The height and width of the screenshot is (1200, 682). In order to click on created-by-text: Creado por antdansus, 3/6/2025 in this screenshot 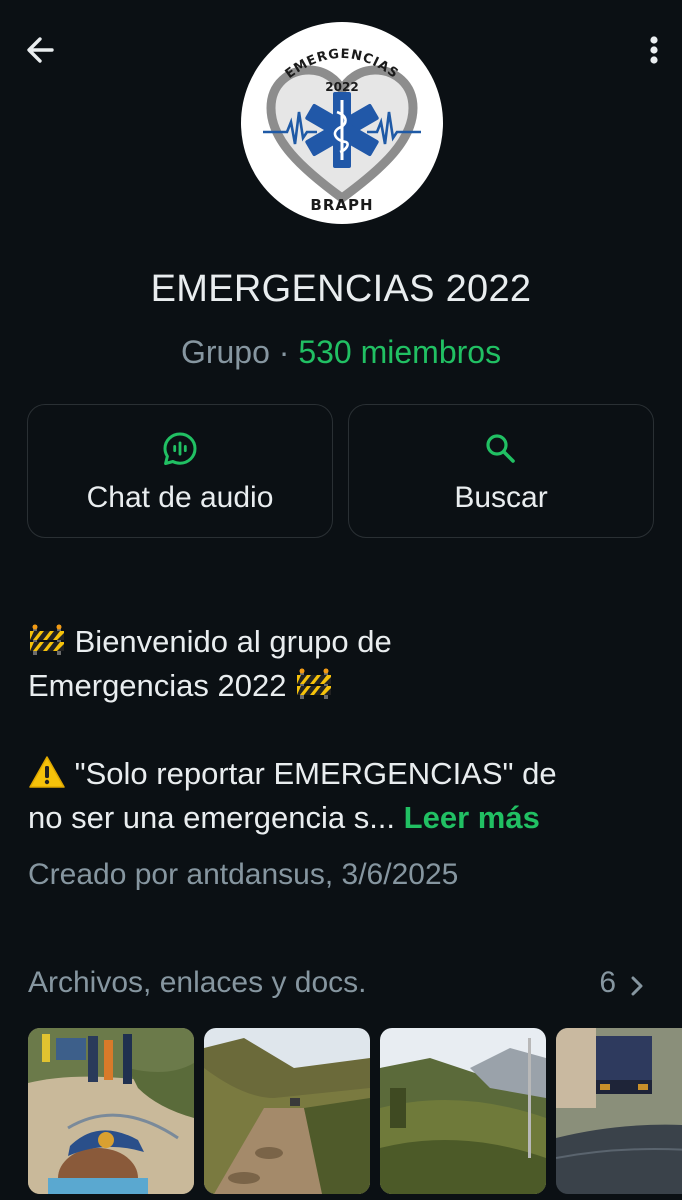, I will do `click(243, 874)`.